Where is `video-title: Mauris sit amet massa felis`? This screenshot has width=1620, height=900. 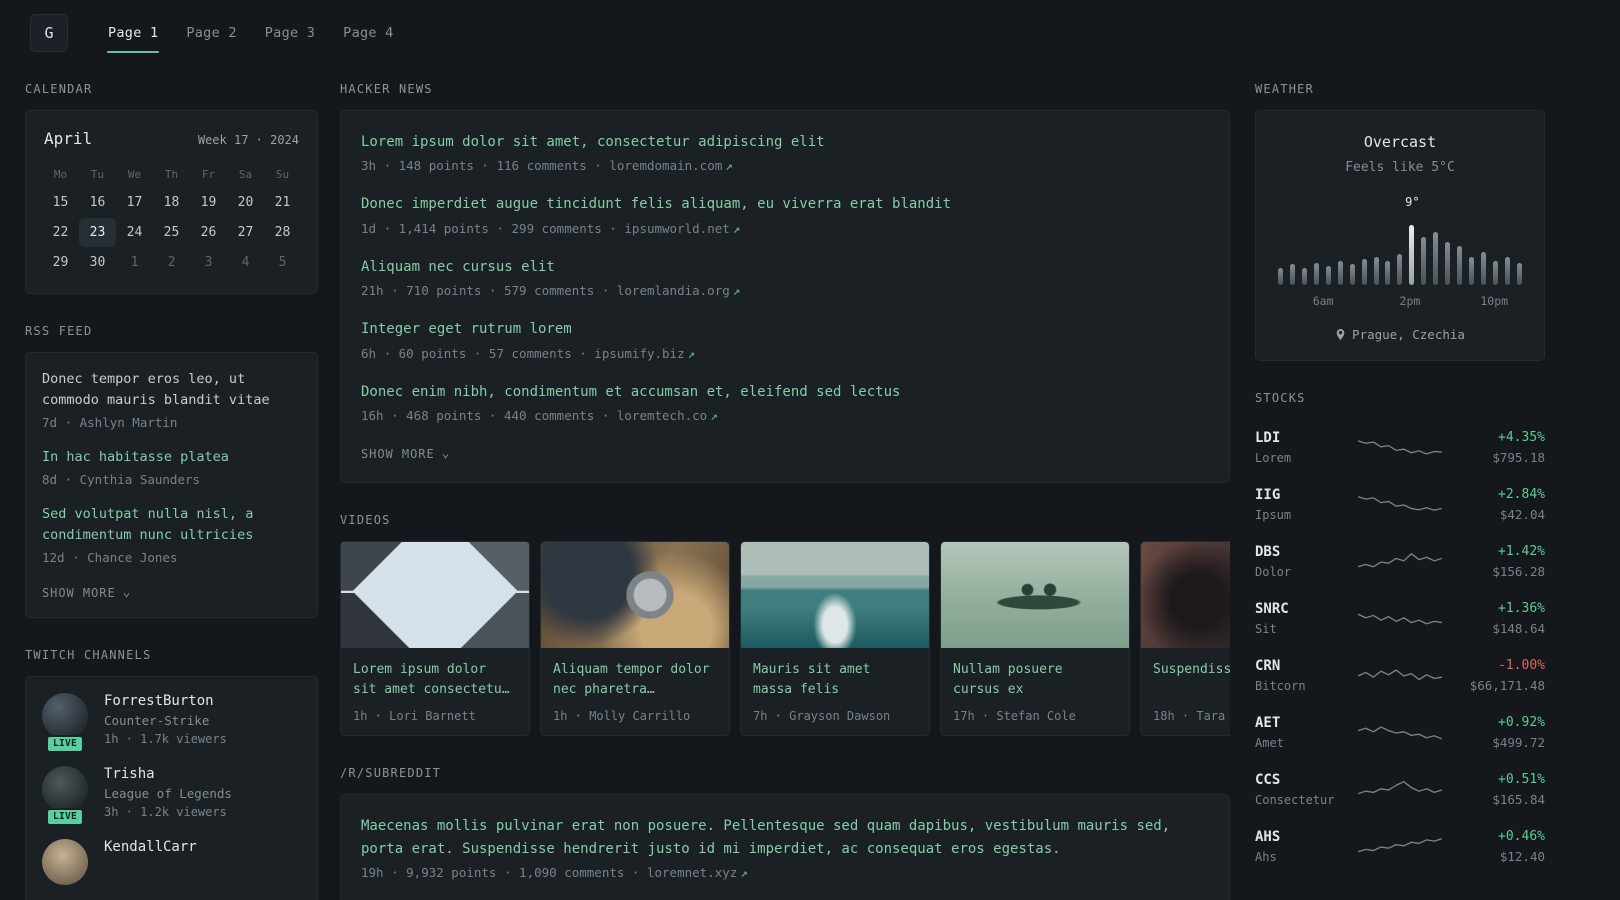
video-title: Mauris sit amet massa felis is located at coordinates (835, 680).